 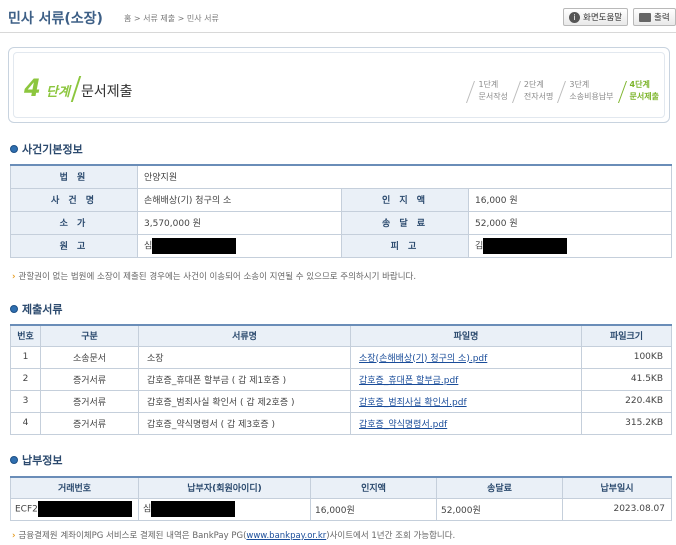 I want to click on help-button-label: 화면도움말, so click(x=603, y=18).